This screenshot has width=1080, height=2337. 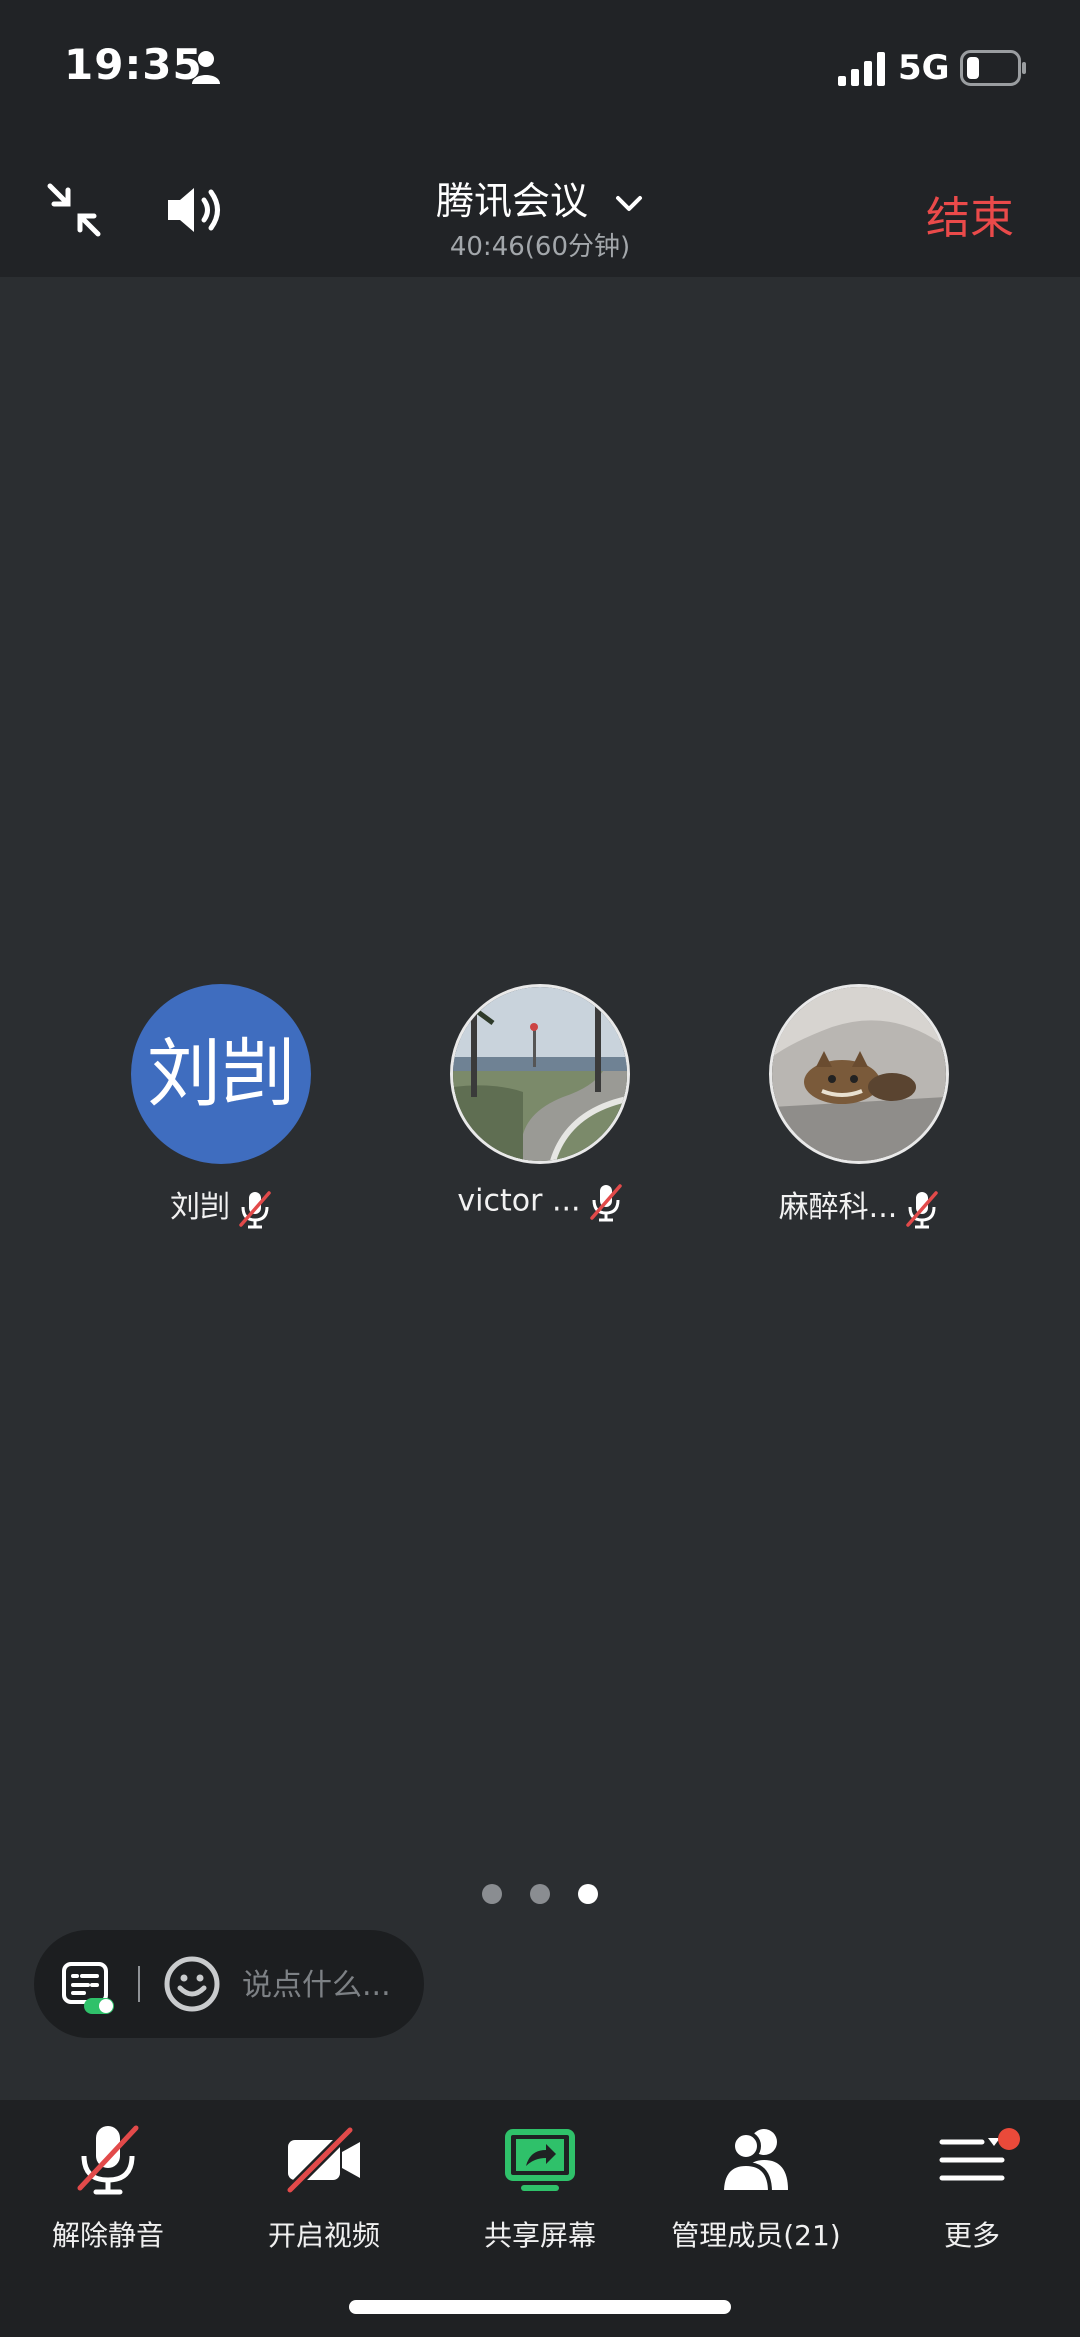 I want to click on manage-members-button: 管理成员(21), so click(x=756, y=2187).